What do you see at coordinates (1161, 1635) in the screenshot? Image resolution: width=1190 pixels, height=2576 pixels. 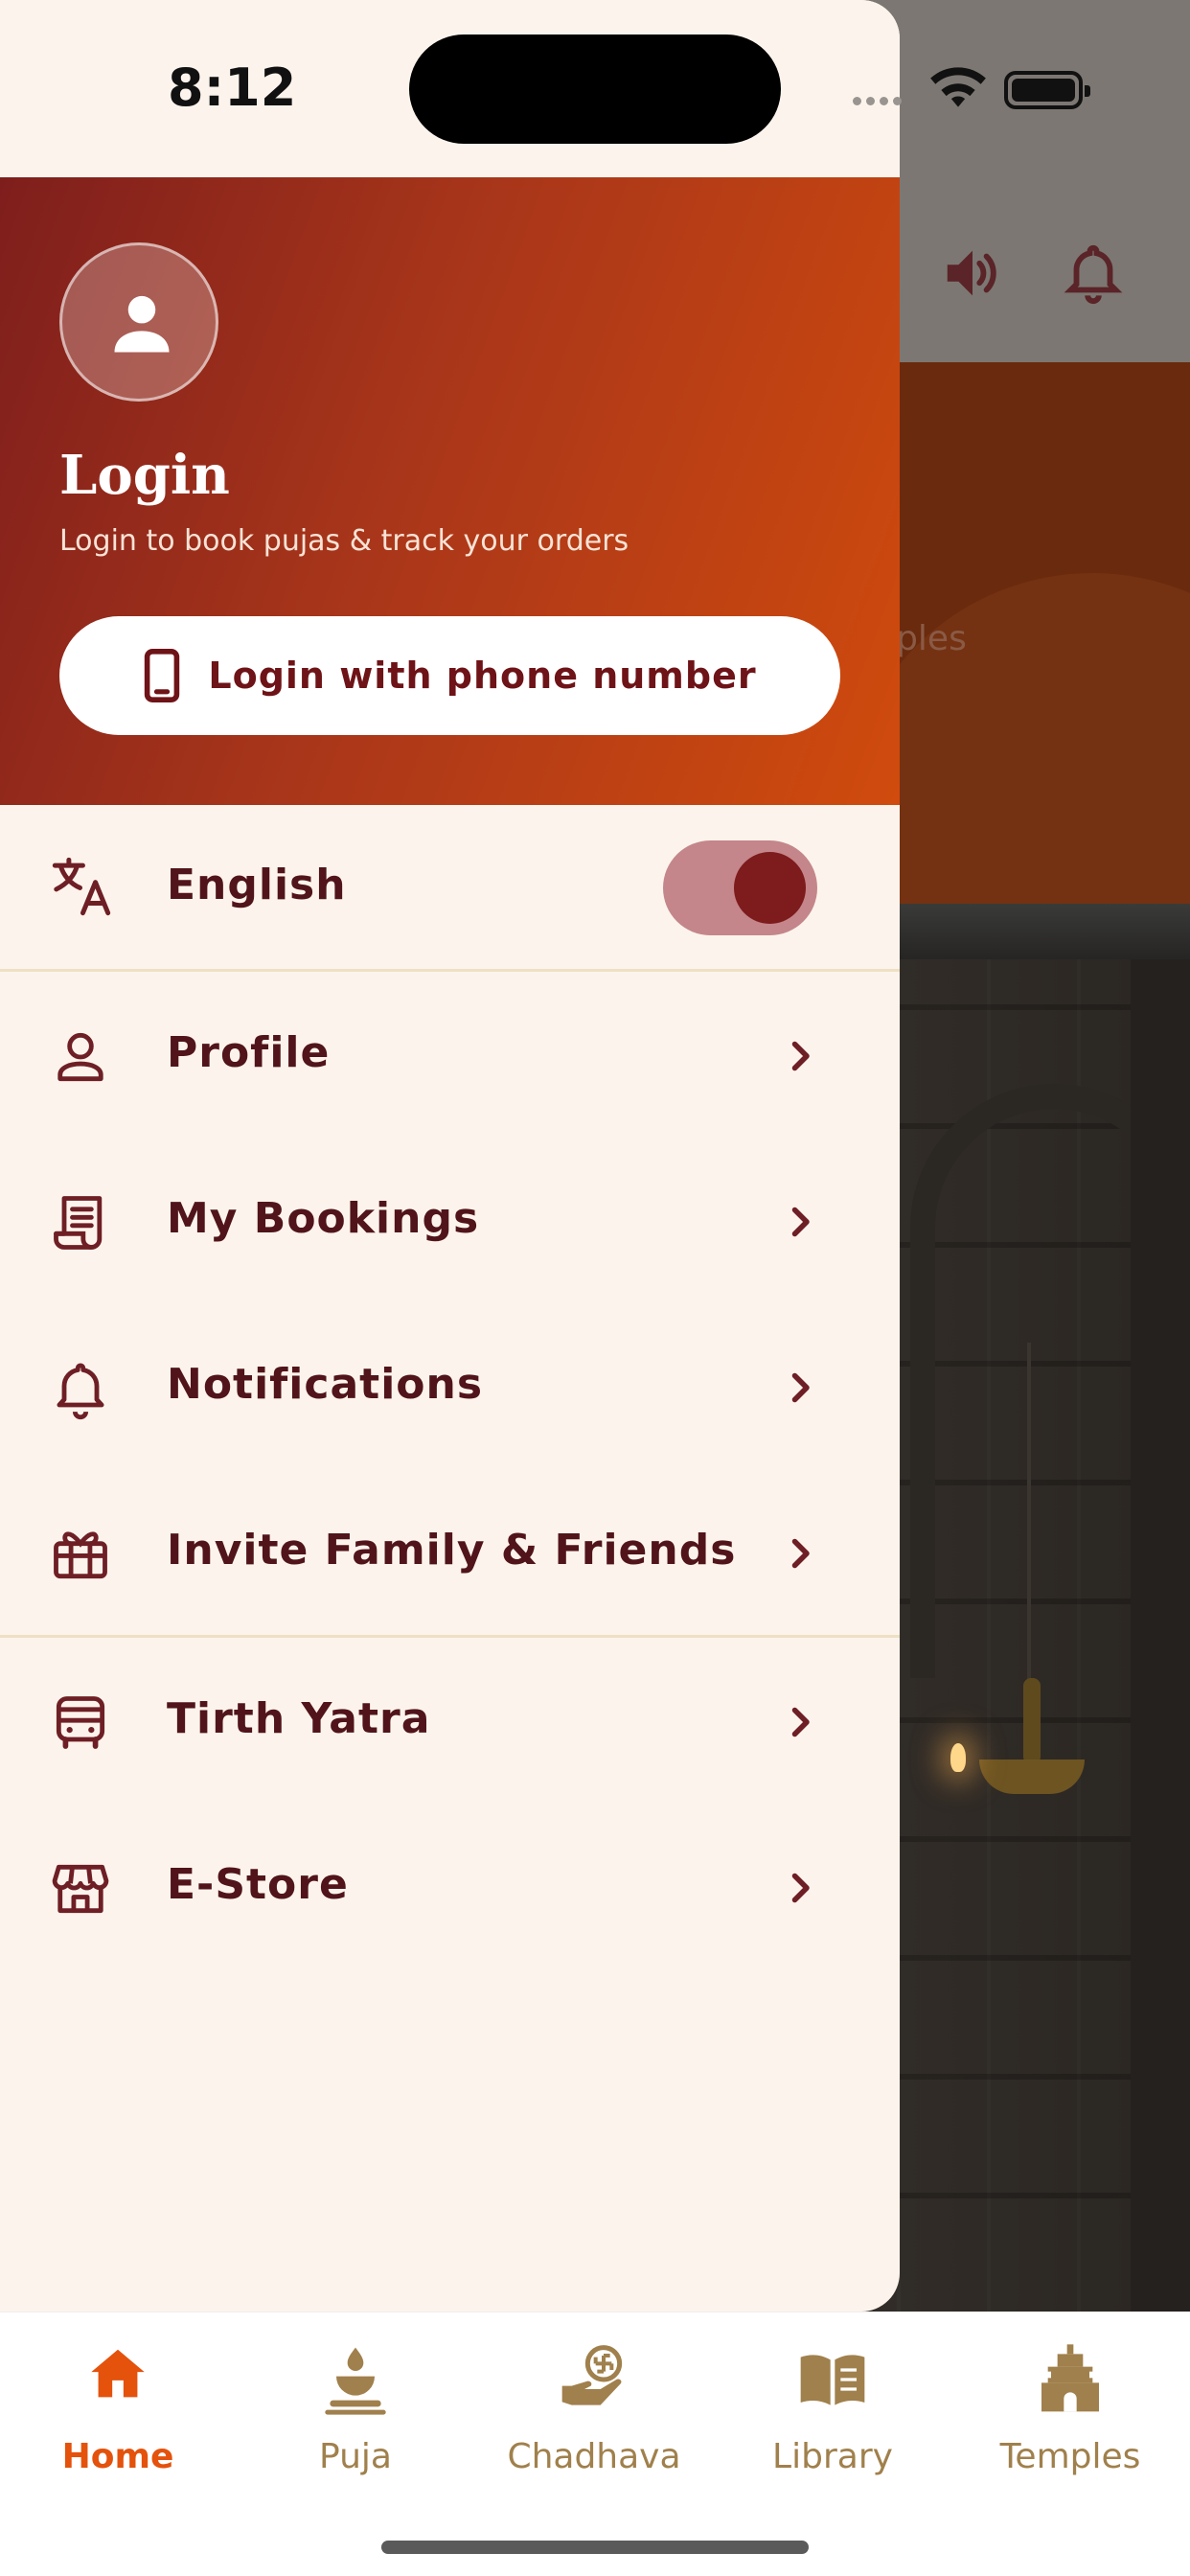 I see `stone-pillar` at bounding box center [1161, 1635].